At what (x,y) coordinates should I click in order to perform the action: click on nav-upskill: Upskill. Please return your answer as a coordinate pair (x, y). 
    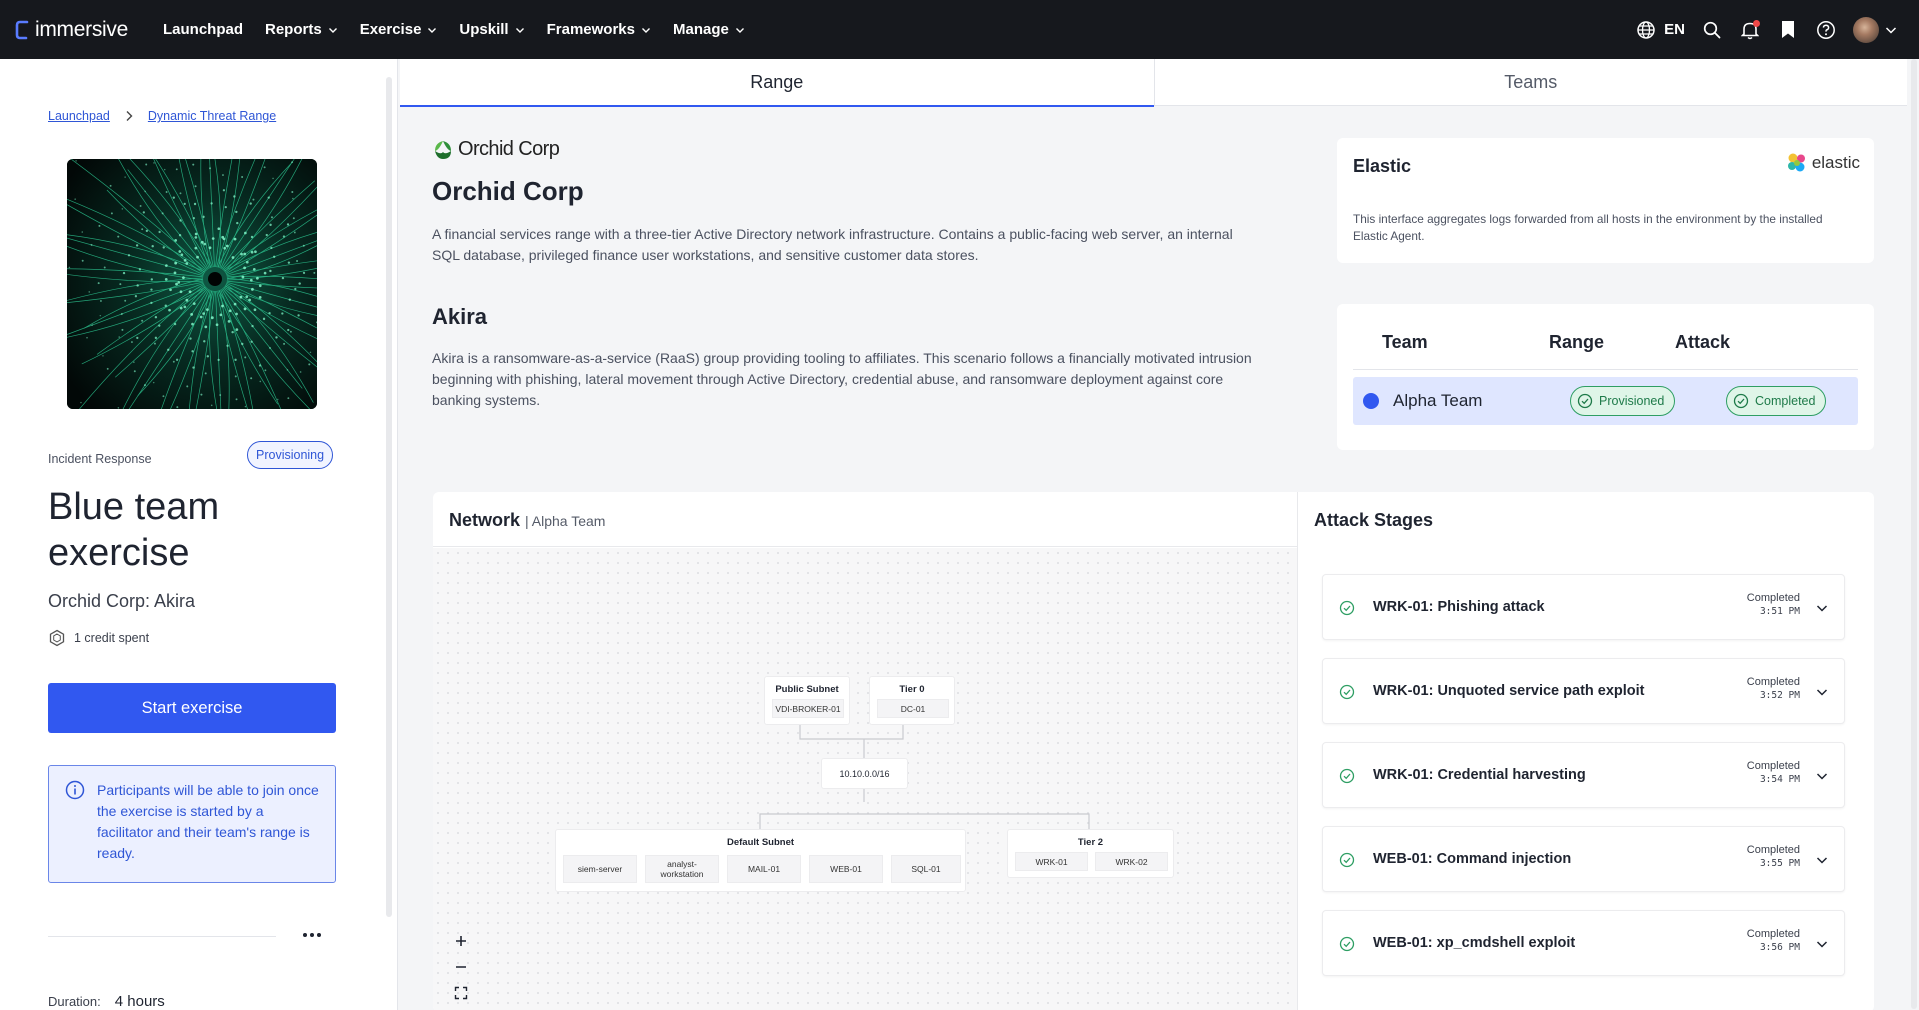
    Looking at the image, I should click on (491, 29).